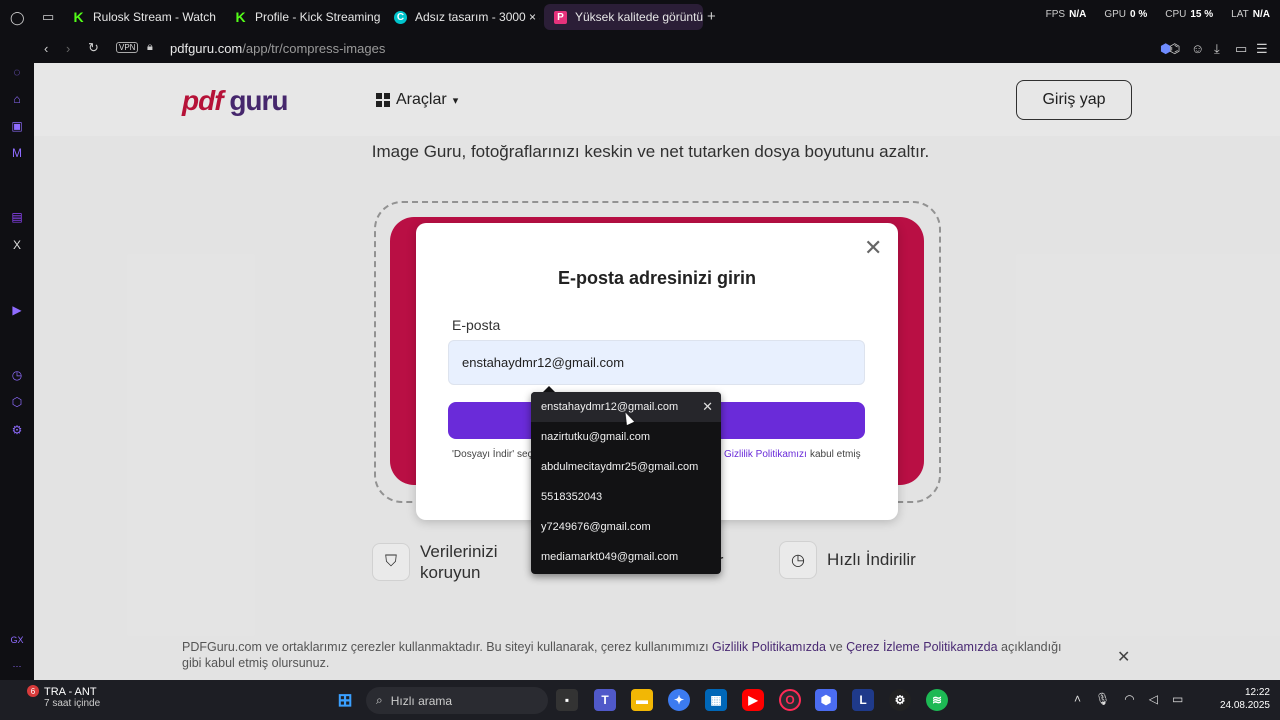 This screenshot has width=1280, height=720. Describe the element at coordinates (1189, 14) in the screenshot. I see `cpu-stat: CPU 15 %` at that location.